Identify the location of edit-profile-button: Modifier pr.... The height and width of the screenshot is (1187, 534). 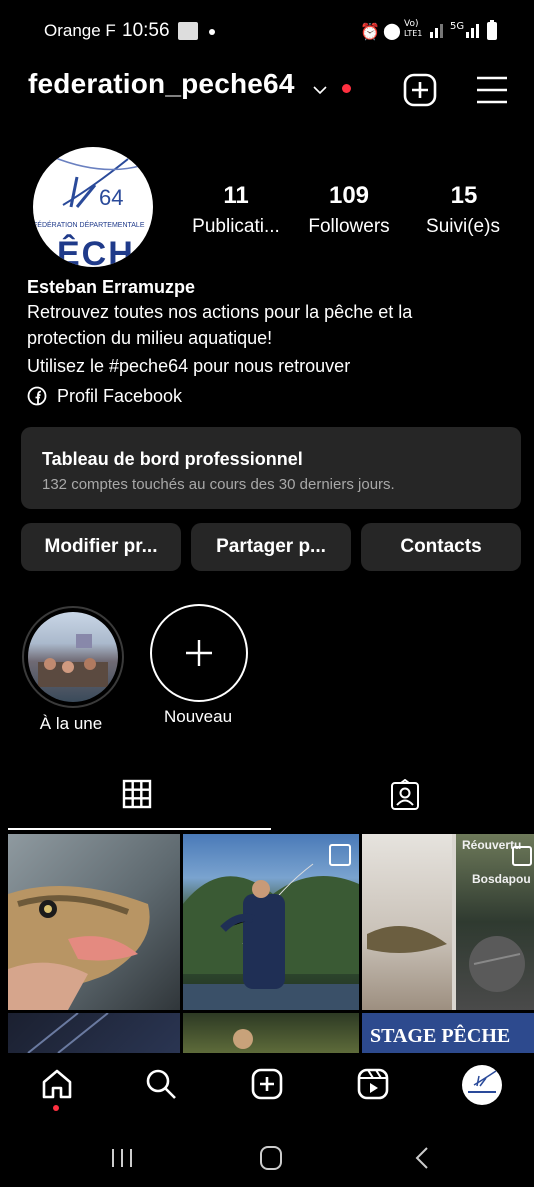
(101, 547).